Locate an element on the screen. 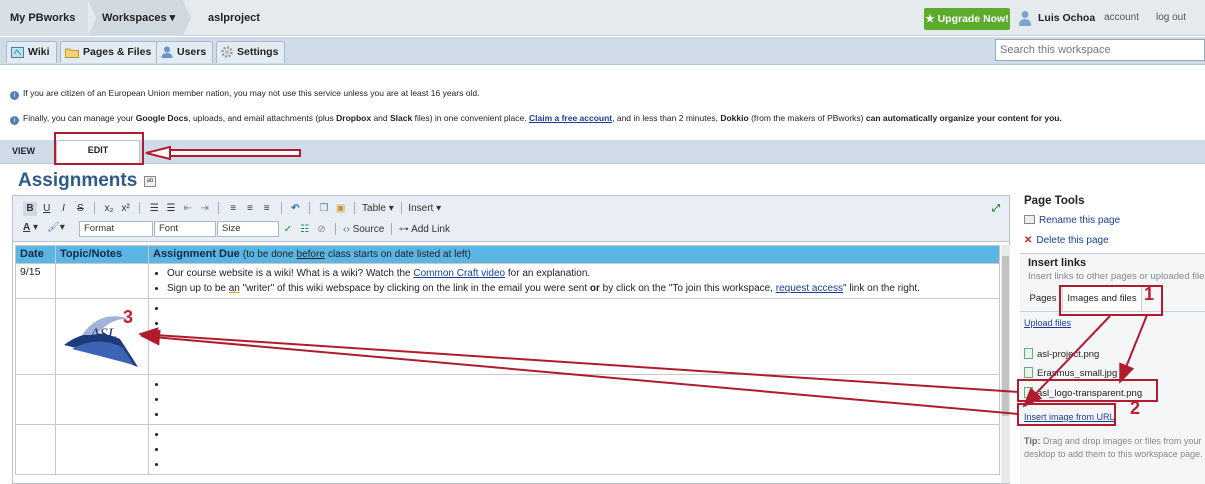 The height and width of the screenshot is (484, 1205). insert-menu: Insert ▾ is located at coordinates (424, 208).